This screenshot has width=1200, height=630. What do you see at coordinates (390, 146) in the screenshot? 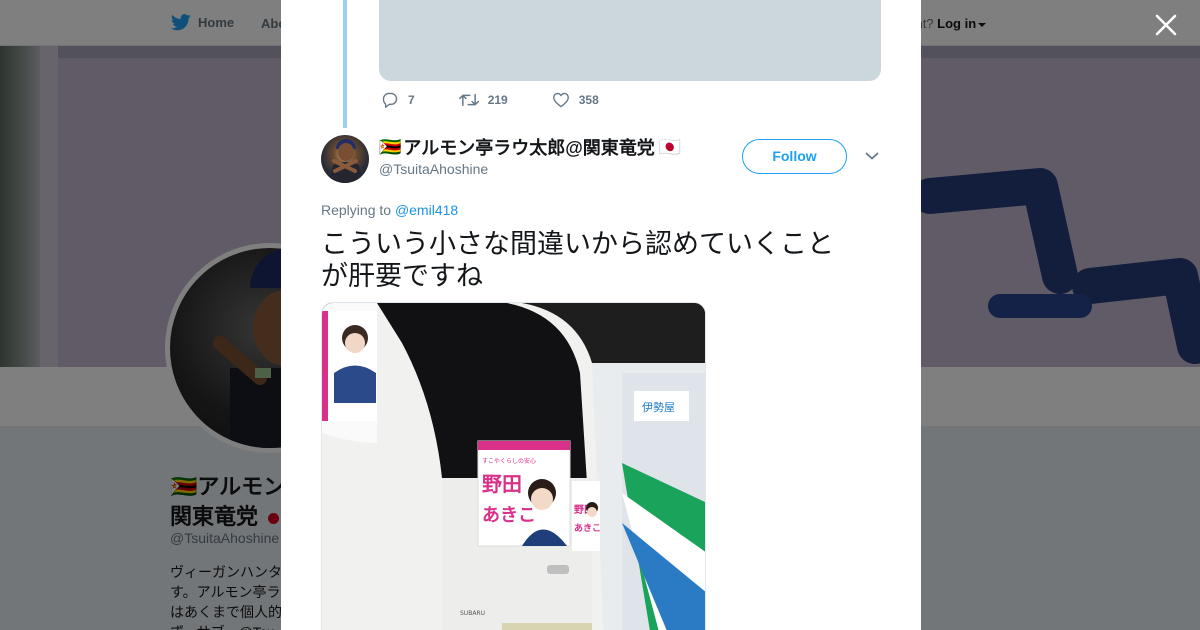
I see `zimbabwe-flag-icon: 🇿🇼` at bounding box center [390, 146].